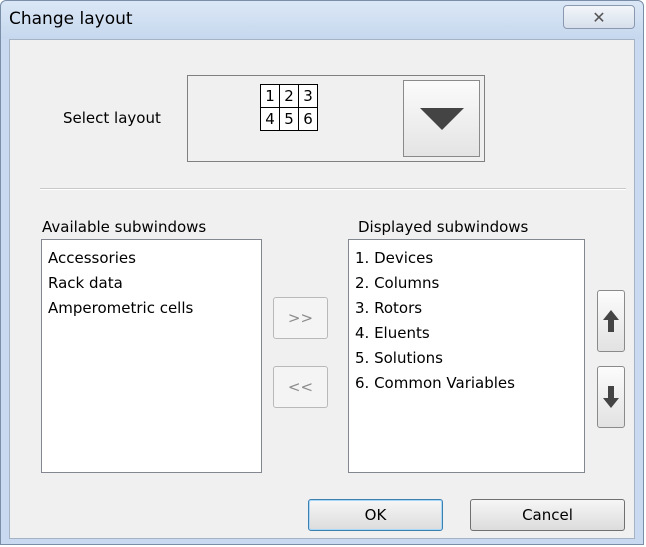  Describe the element at coordinates (112, 118) in the screenshot. I see `select-layout-label: Select layout` at that location.